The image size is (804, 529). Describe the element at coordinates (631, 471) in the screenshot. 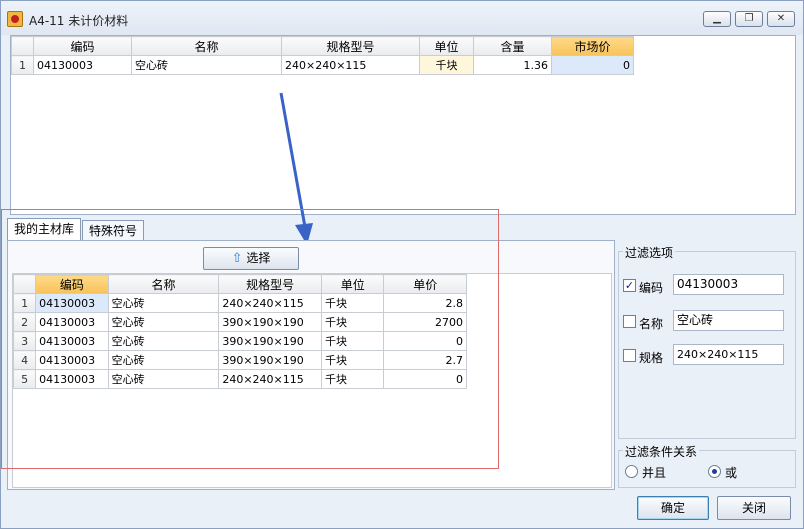

I see `and-radio` at that location.